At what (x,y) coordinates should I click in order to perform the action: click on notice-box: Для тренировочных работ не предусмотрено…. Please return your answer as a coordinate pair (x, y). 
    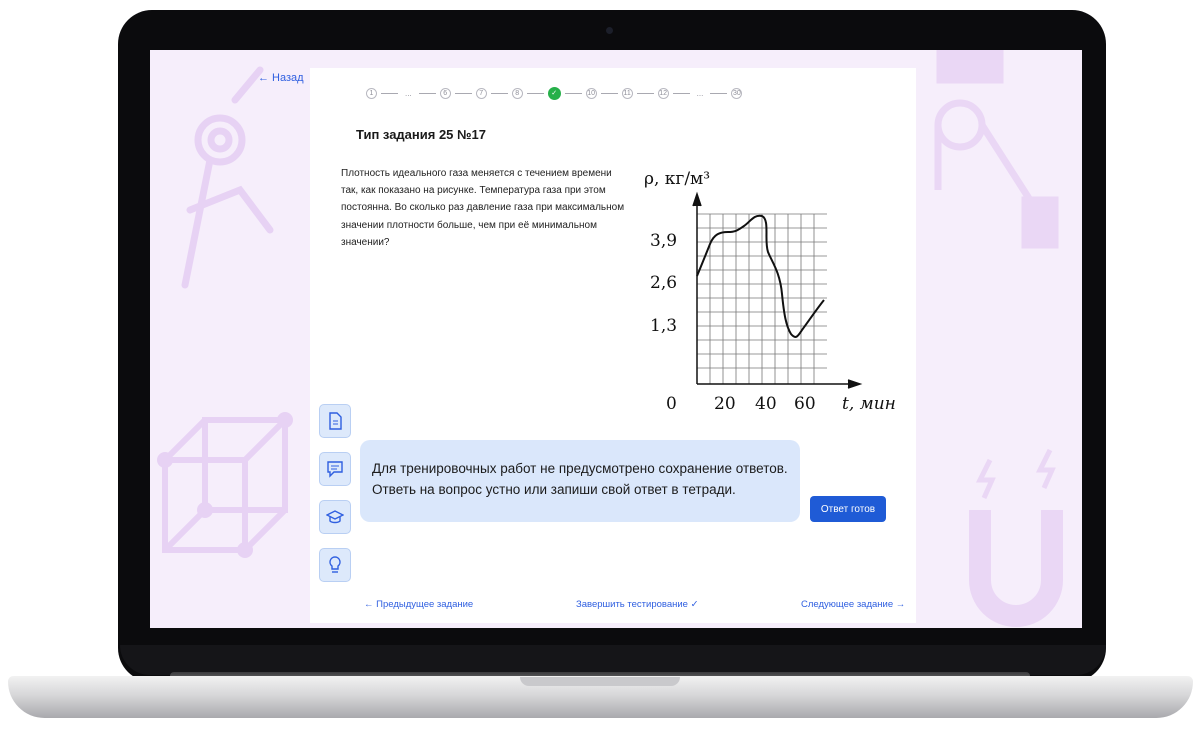
    Looking at the image, I should click on (580, 481).